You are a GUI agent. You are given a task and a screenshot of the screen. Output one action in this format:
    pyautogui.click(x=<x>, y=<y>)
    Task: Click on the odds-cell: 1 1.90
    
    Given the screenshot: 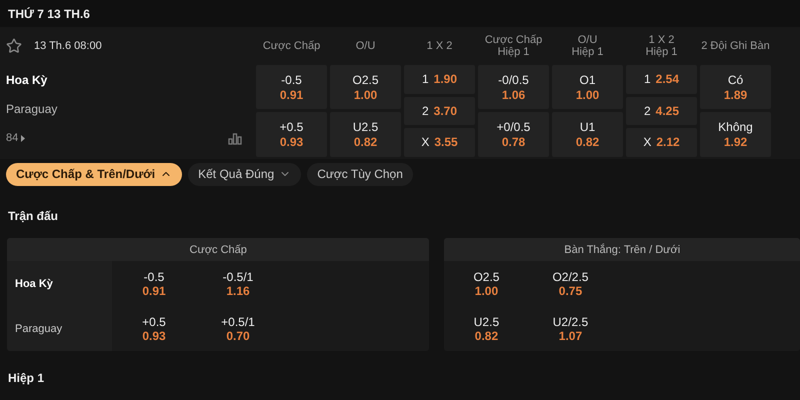 What is the action you would take?
    pyautogui.click(x=439, y=79)
    